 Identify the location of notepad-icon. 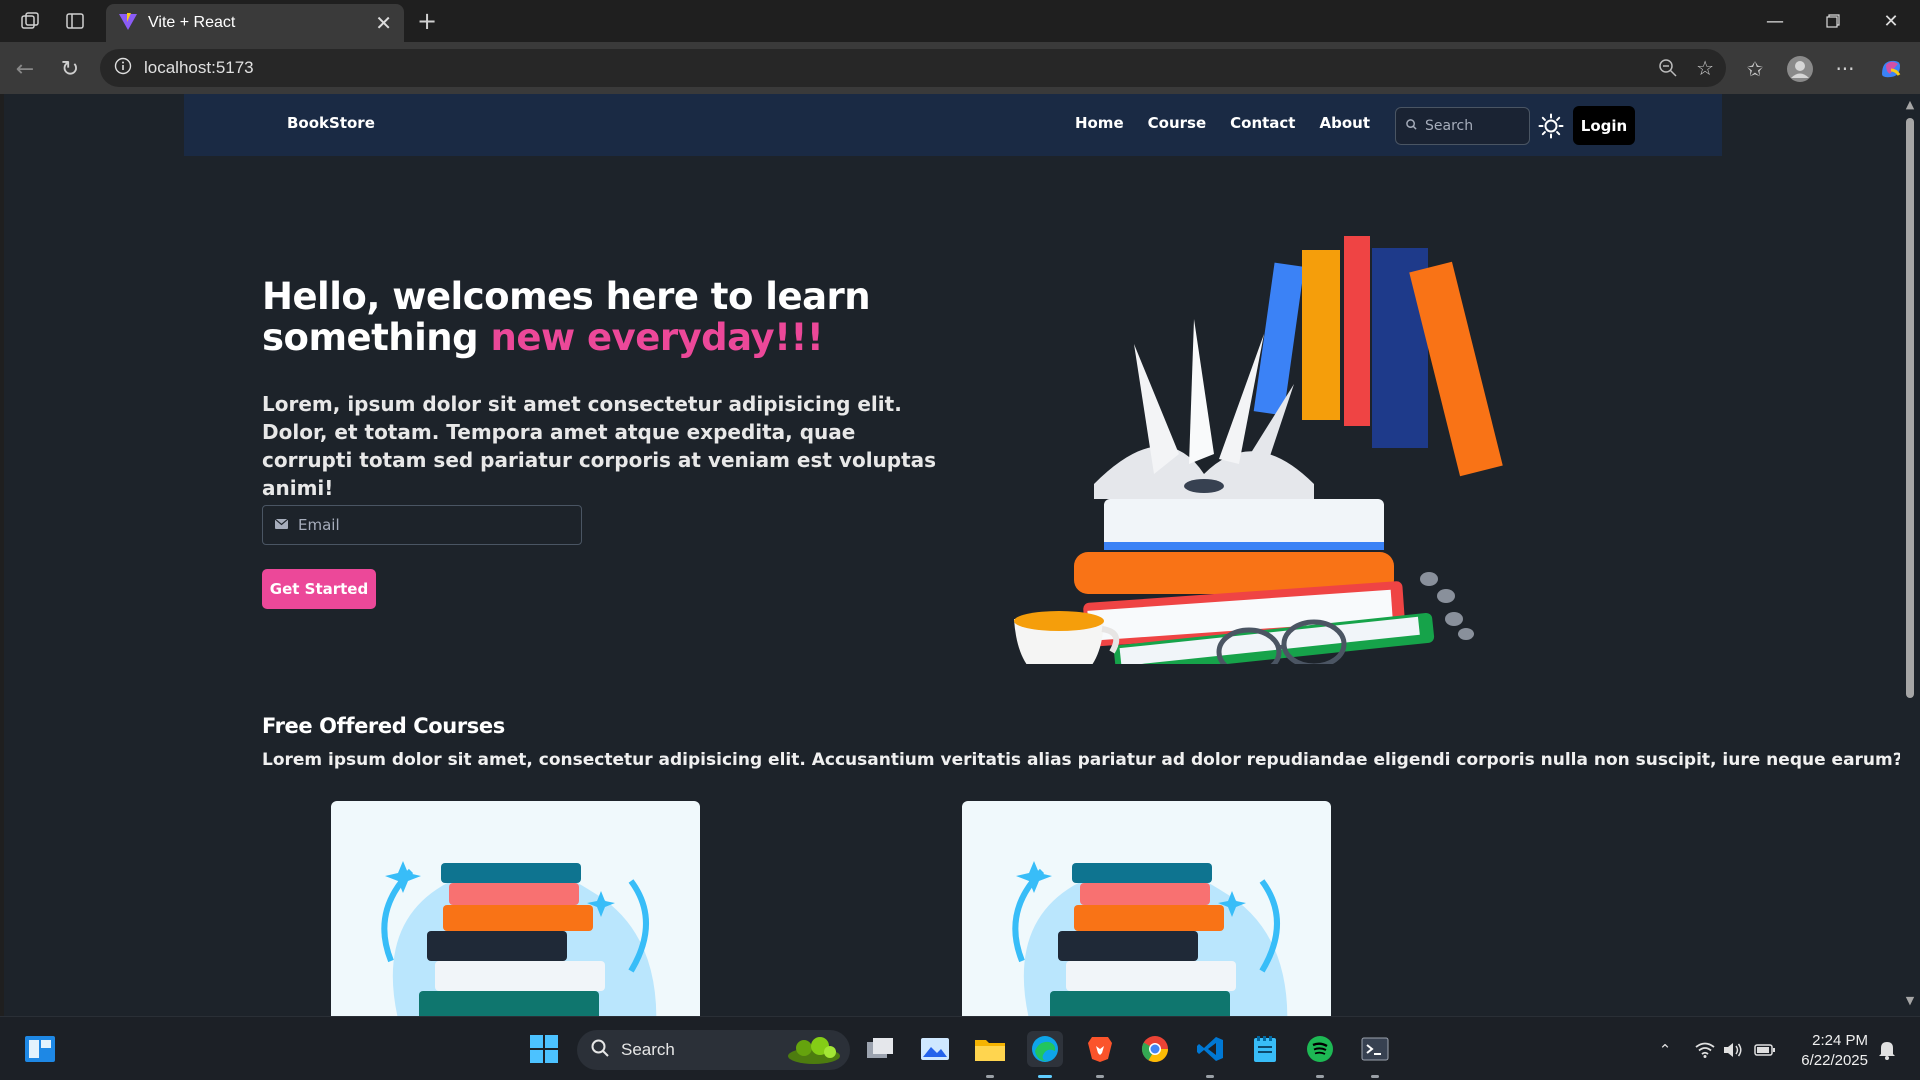
(1265, 1049).